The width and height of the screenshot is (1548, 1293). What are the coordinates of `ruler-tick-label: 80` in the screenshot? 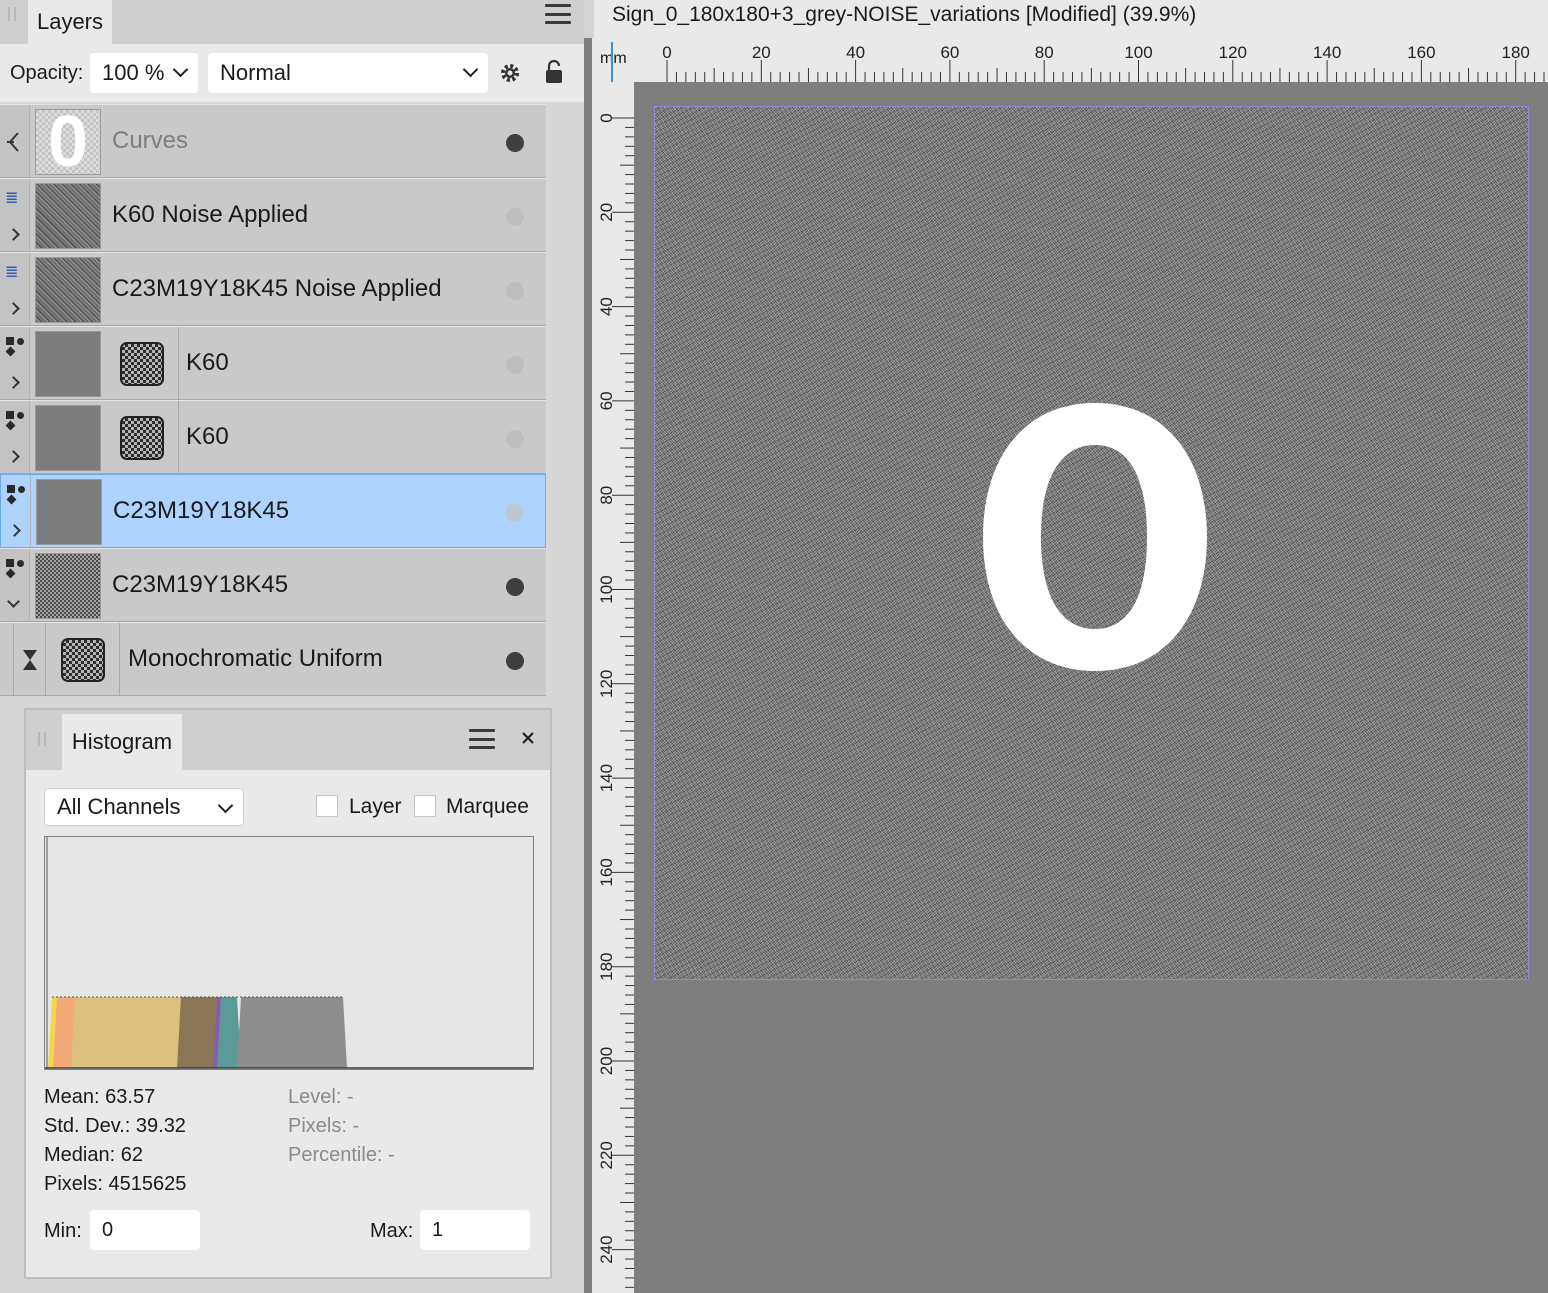 It's located at (606, 495).